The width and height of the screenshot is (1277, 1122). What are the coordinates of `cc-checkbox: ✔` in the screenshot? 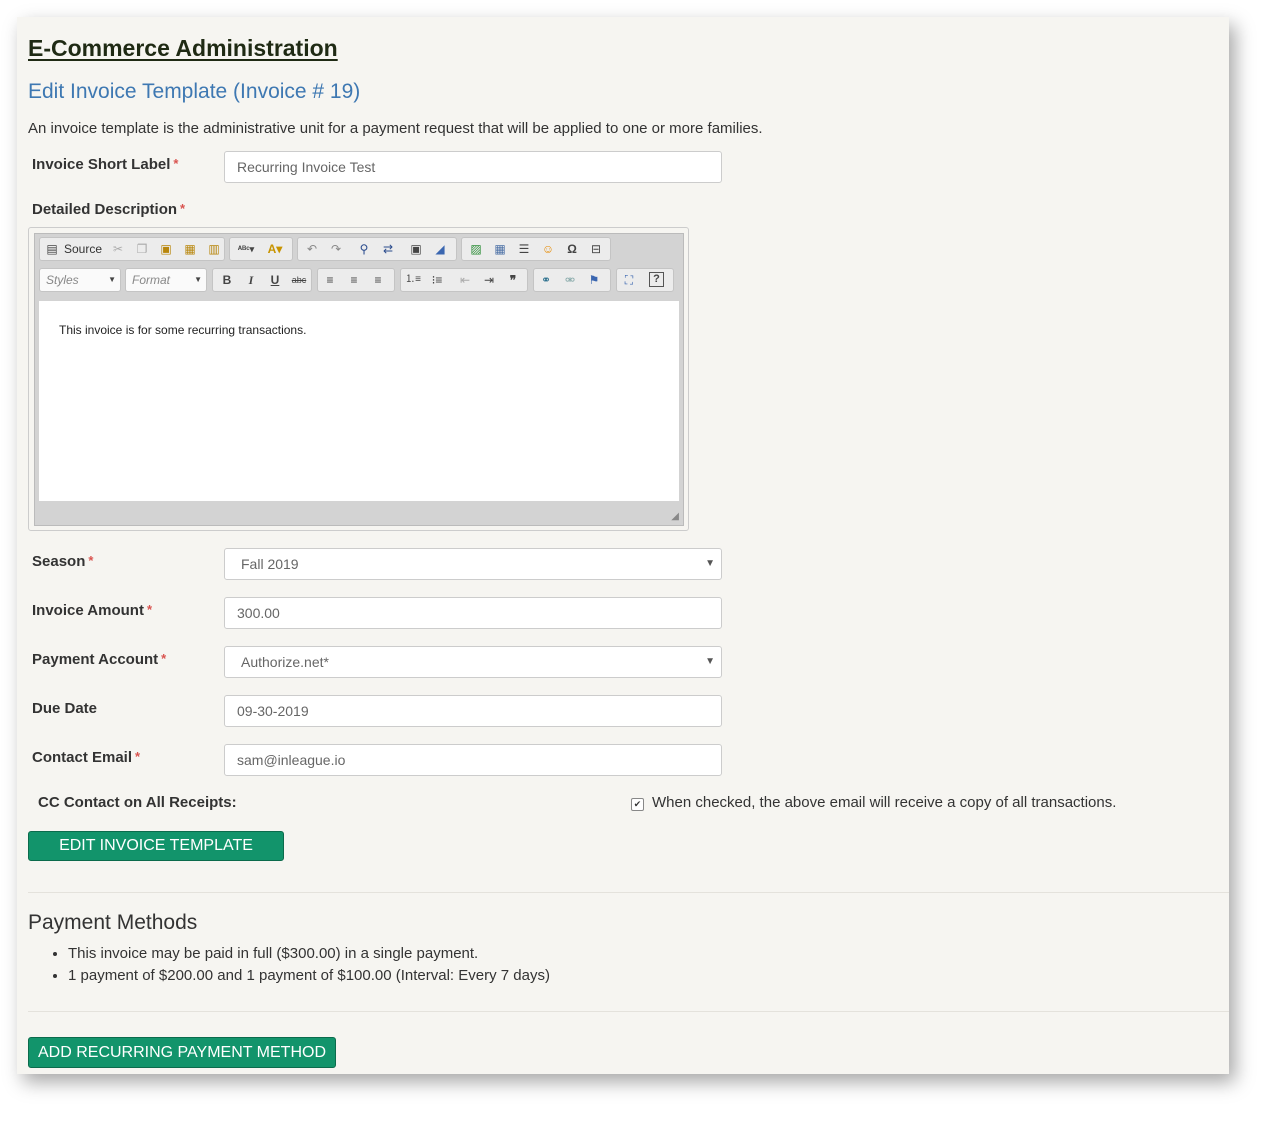 It's located at (637, 804).